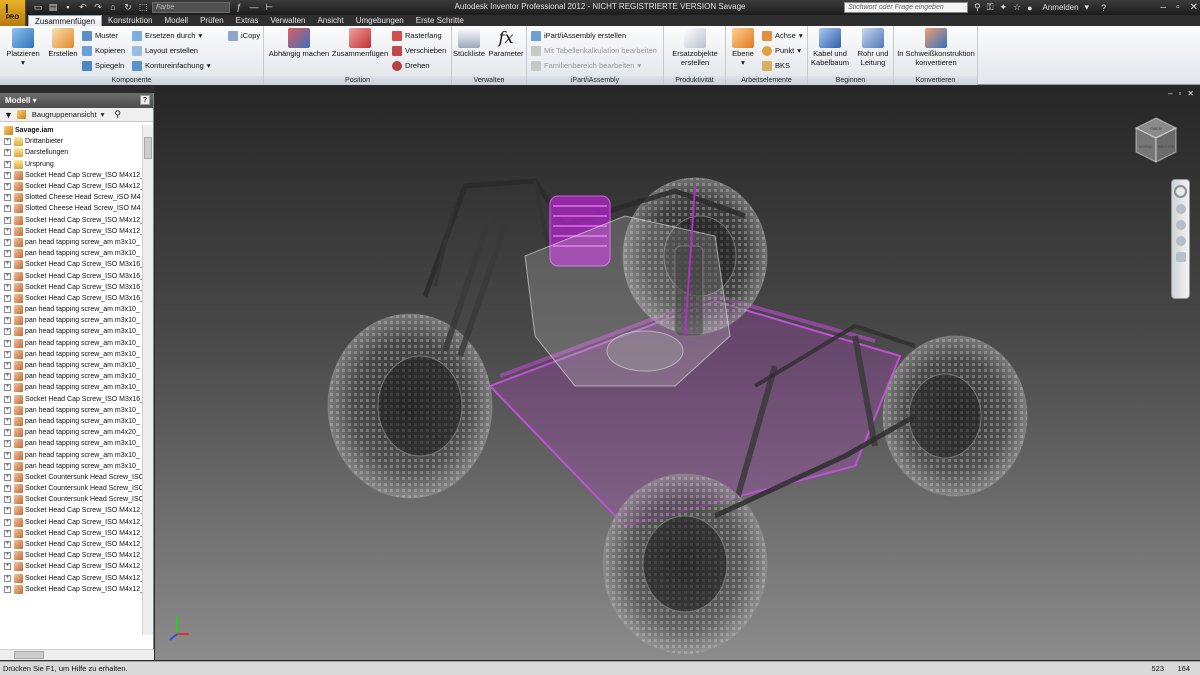 This screenshot has height=675, width=1200. Describe the element at coordinates (850, 80) in the screenshot. I see `panel-title-beginnen: Beginnen` at that location.